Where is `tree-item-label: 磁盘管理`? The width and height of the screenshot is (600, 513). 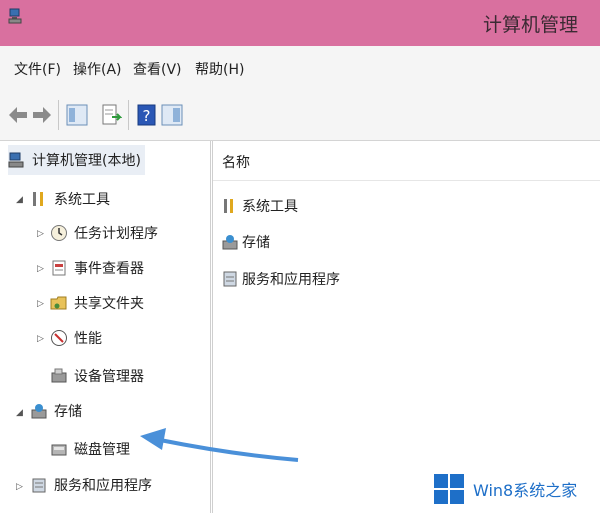 tree-item-label: 磁盘管理 is located at coordinates (102, 450).